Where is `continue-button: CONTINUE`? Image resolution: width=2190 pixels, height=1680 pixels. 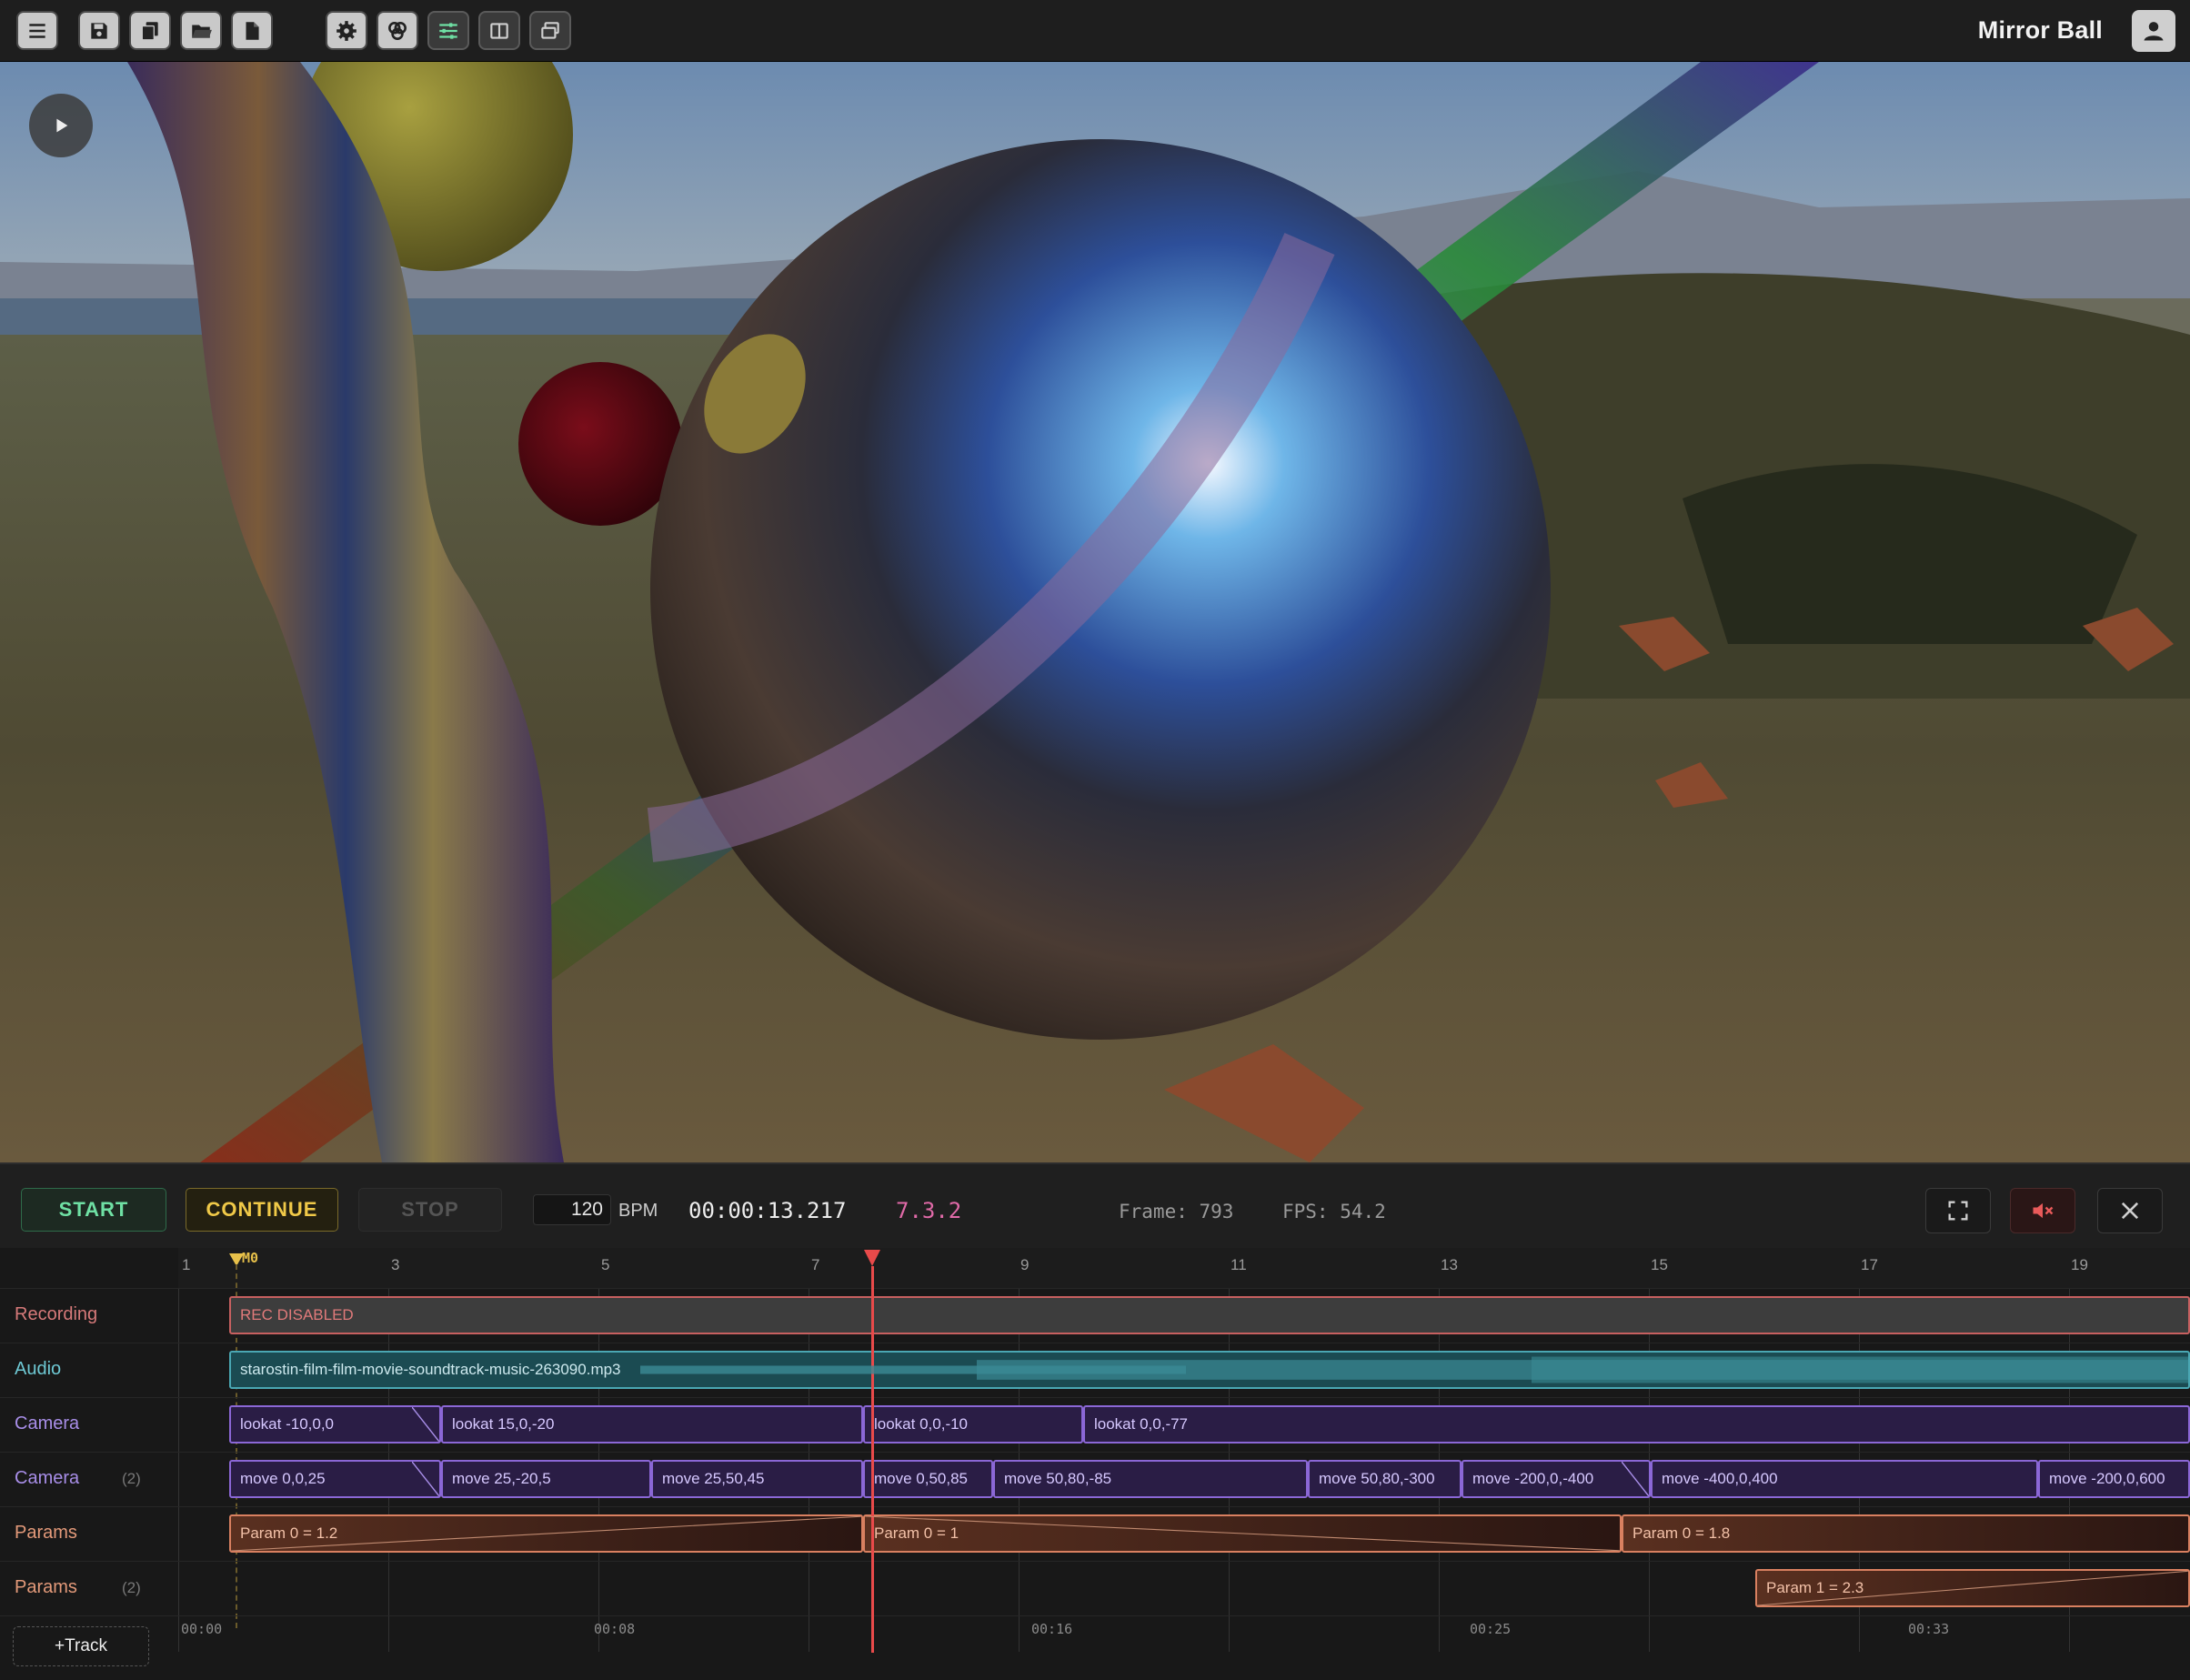
continue-button: CONTINUE is located at coordinates (262, 1210).